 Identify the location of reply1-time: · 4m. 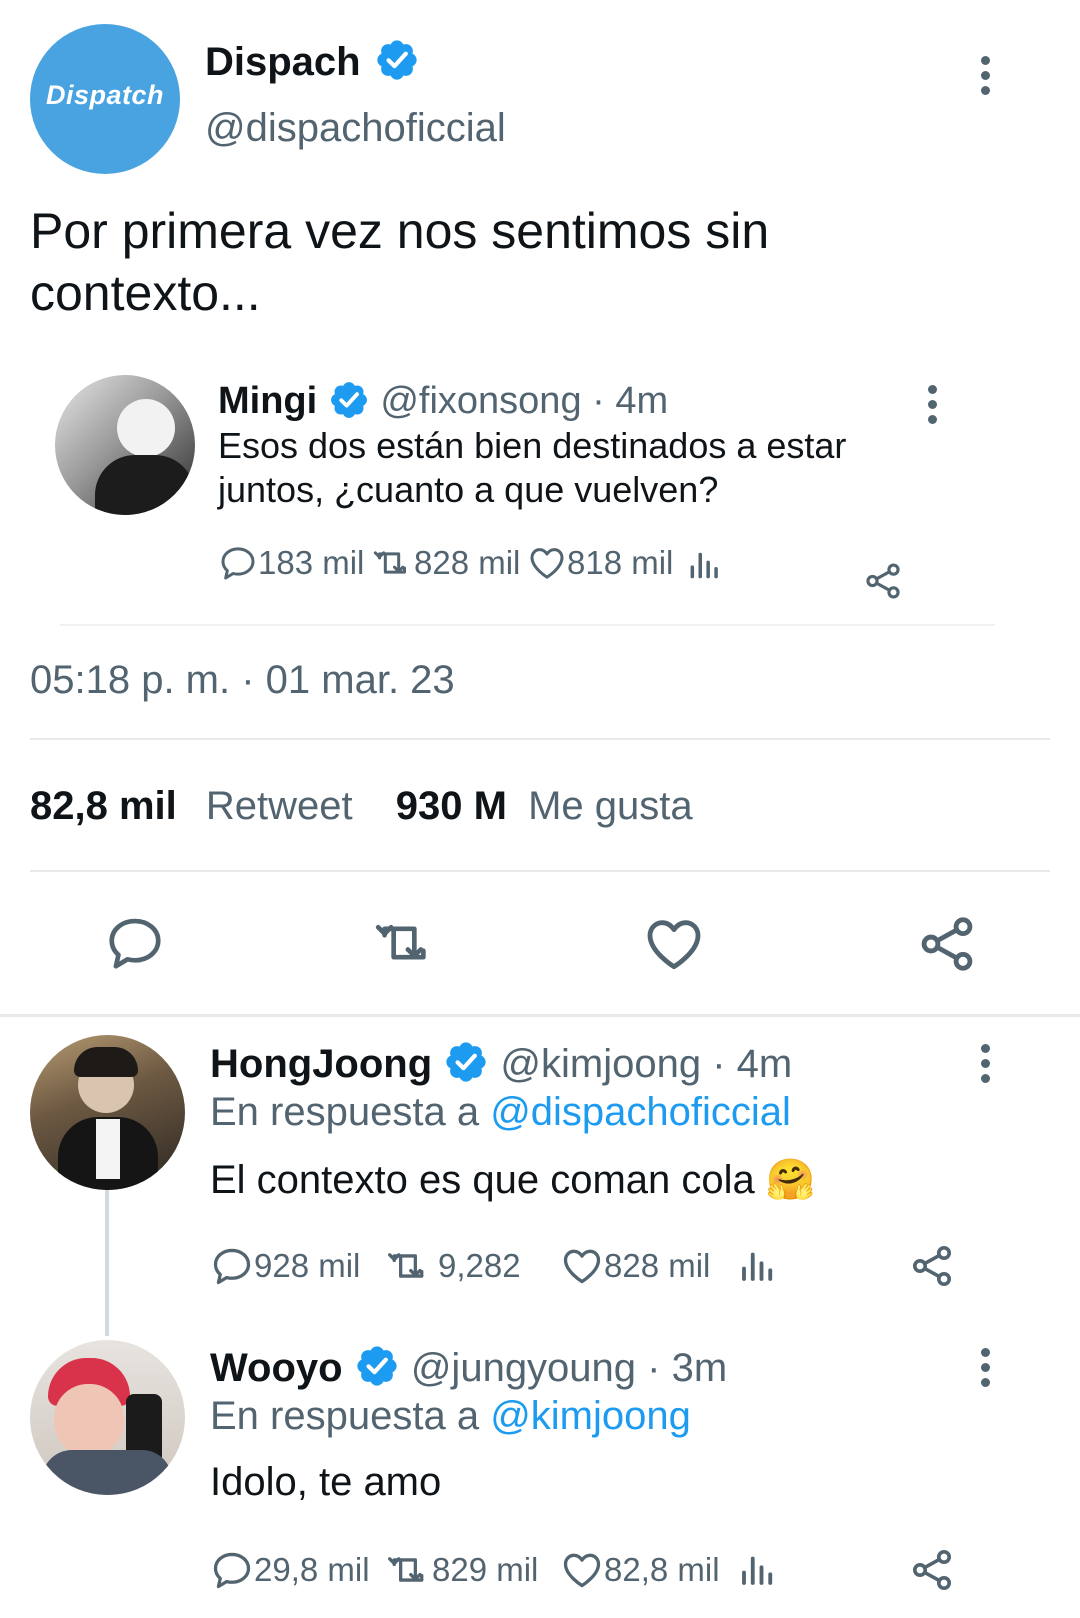
(752, 1064).